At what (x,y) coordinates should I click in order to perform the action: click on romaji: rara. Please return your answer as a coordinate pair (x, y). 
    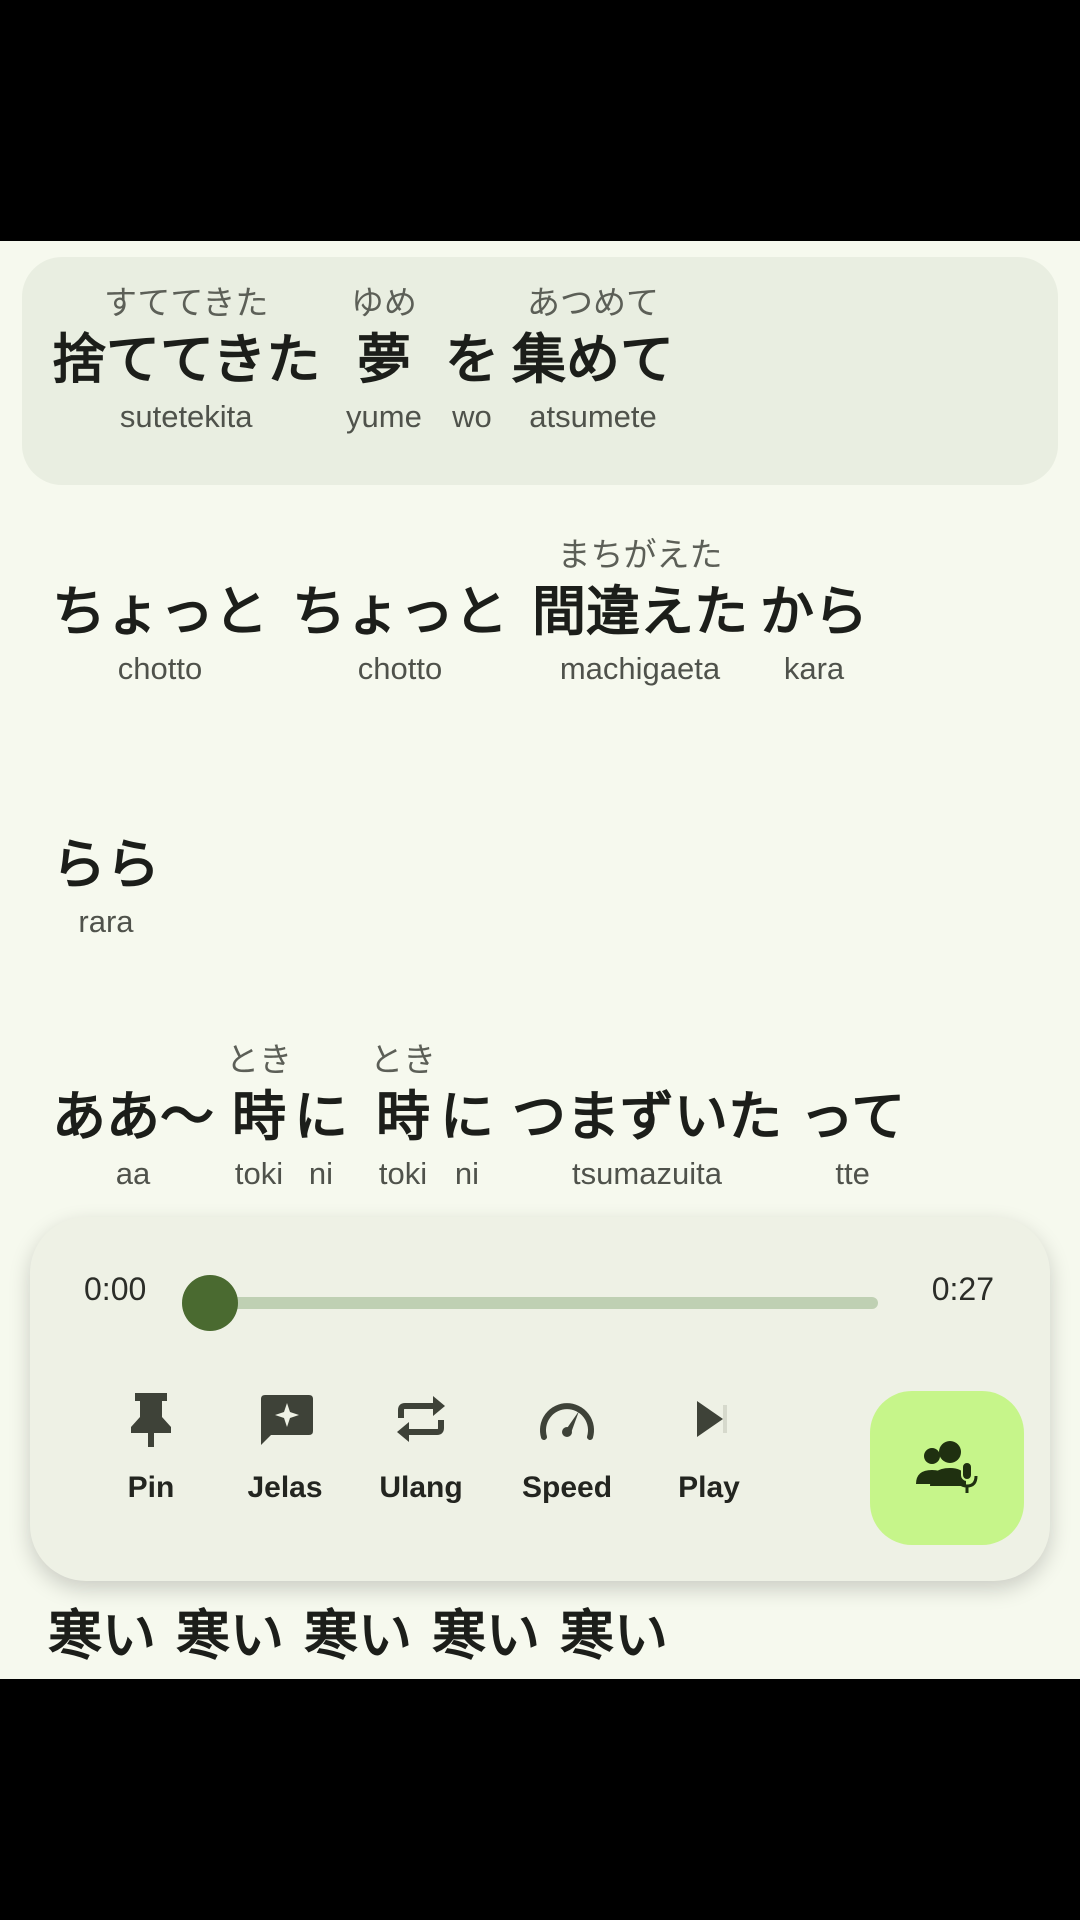
    Looking at the image, I should click on (106, 921).